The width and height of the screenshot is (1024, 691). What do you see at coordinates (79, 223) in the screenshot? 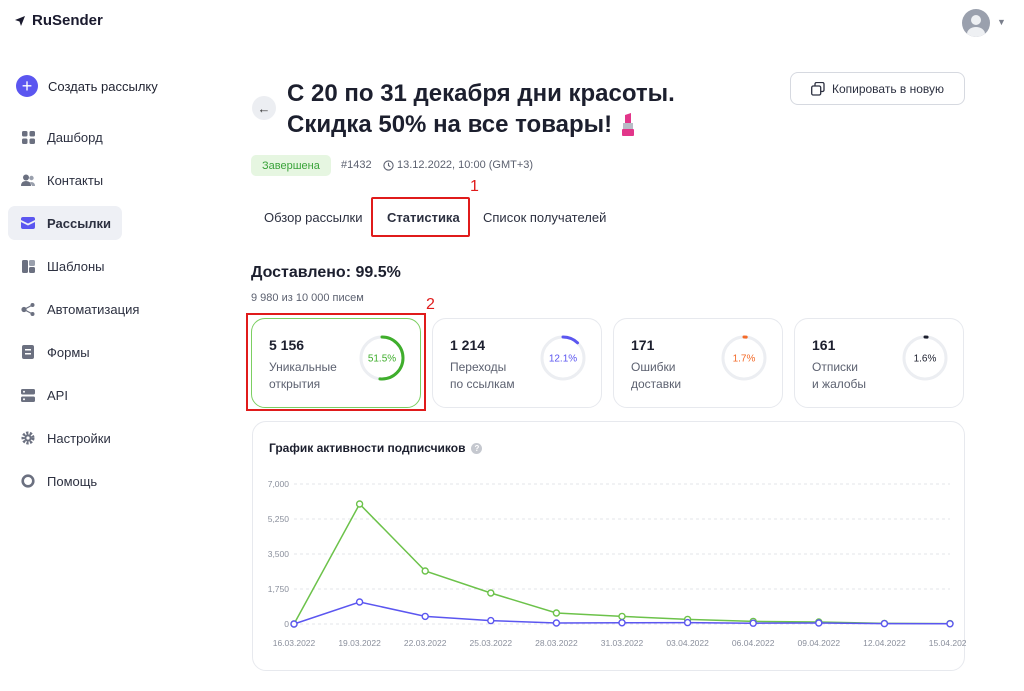
I see `sidebar-item-label: Рассылки` at bounding box center [79, 223].